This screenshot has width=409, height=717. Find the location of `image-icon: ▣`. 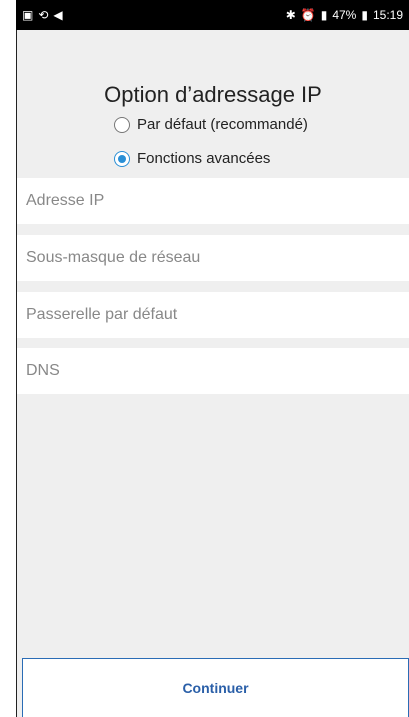

image-icon: ▣ is located at coordinates (28, 15).